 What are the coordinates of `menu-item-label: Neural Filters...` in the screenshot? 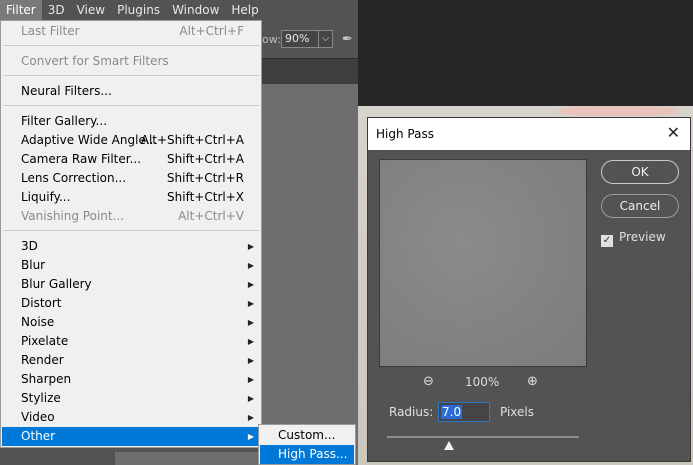 It's located at (66, 91).